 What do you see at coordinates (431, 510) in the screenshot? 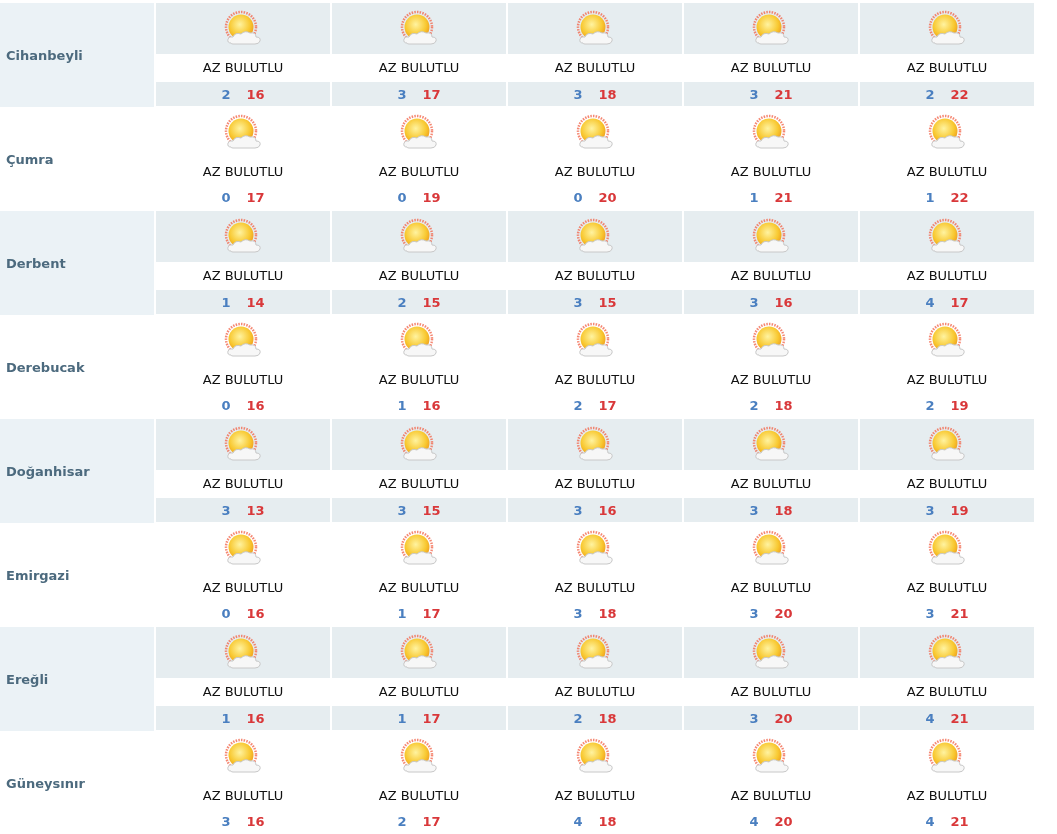
I see `high-temperature: 15` at bounding box center [431, 510].